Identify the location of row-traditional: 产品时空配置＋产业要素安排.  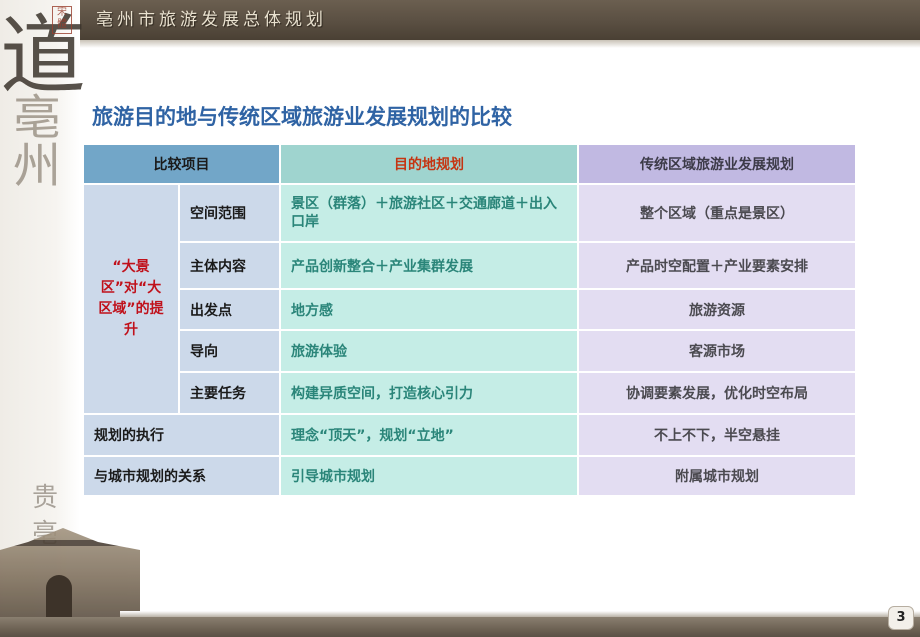
(718, 266).